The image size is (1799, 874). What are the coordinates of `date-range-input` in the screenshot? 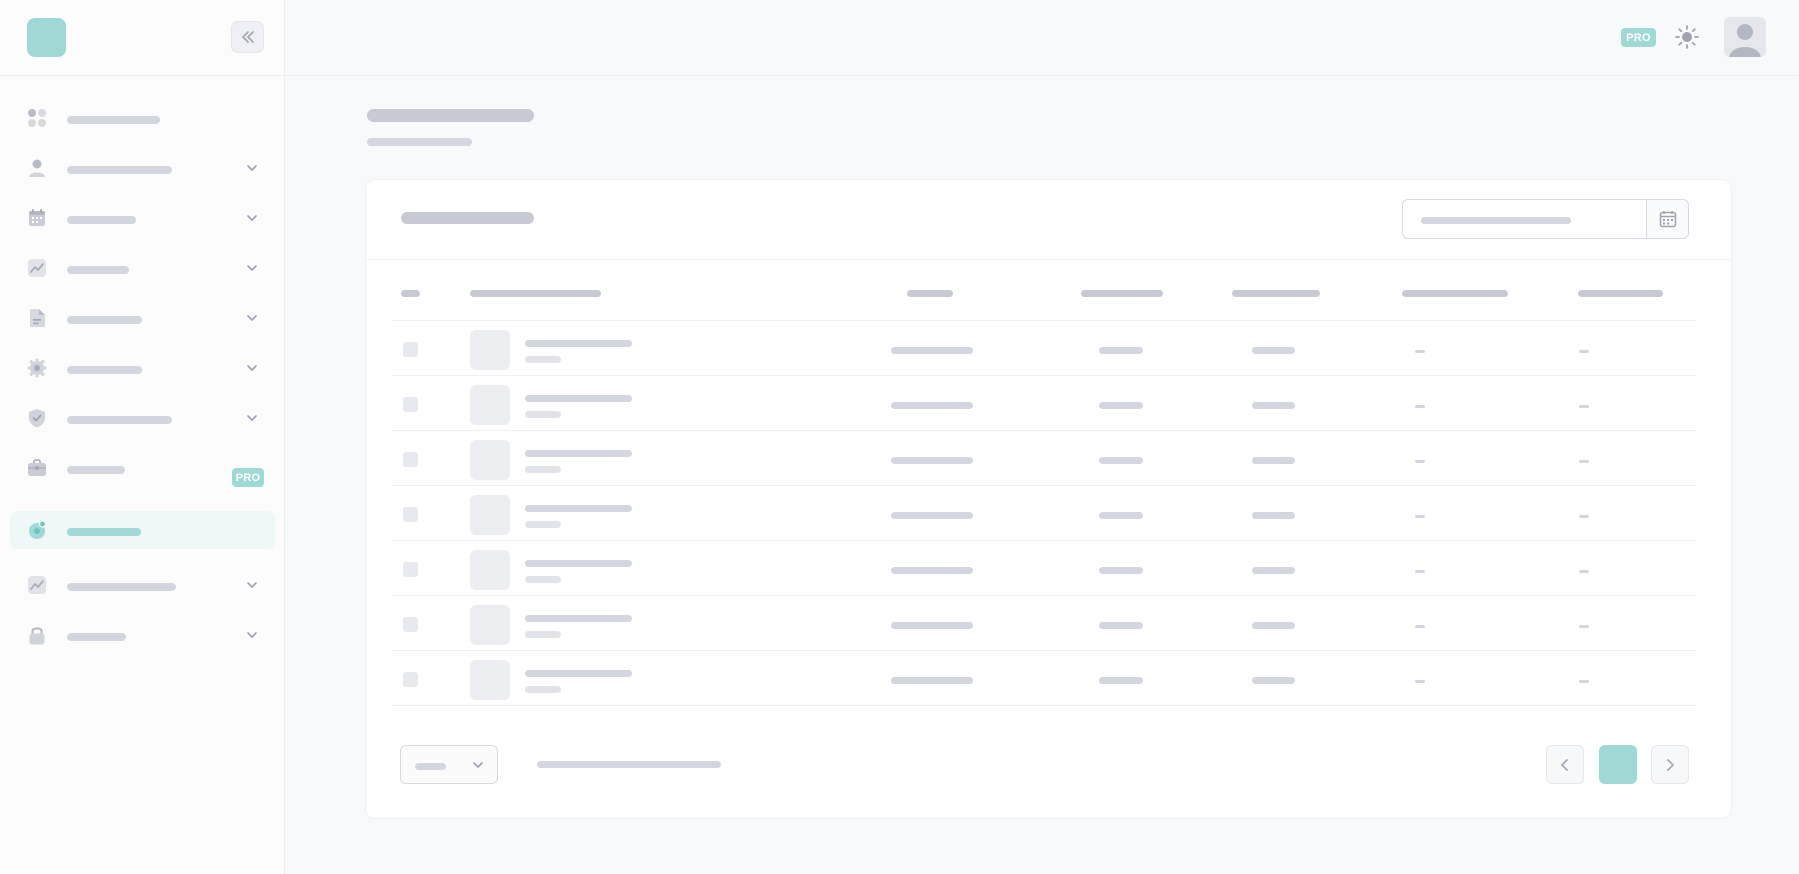 It's located at (1524, 219).